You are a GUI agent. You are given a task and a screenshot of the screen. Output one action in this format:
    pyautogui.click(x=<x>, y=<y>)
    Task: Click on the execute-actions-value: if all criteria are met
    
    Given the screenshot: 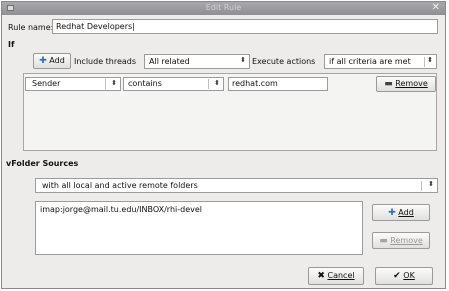 What is the action you would take?
    pyautogui.click(x=370, y=61)
    